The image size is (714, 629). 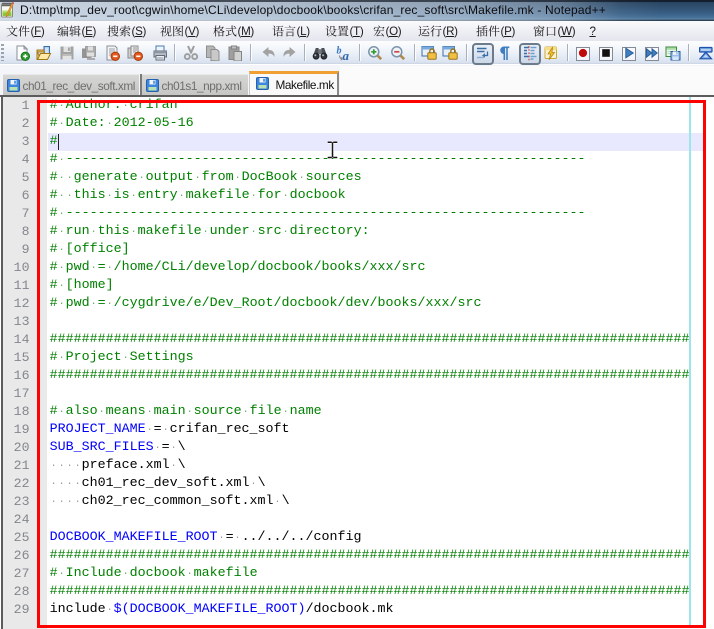 What do you see at coordinates (346, 54) in the screenshot?
I see `svg-text: a` at bounding box center [346, 54].